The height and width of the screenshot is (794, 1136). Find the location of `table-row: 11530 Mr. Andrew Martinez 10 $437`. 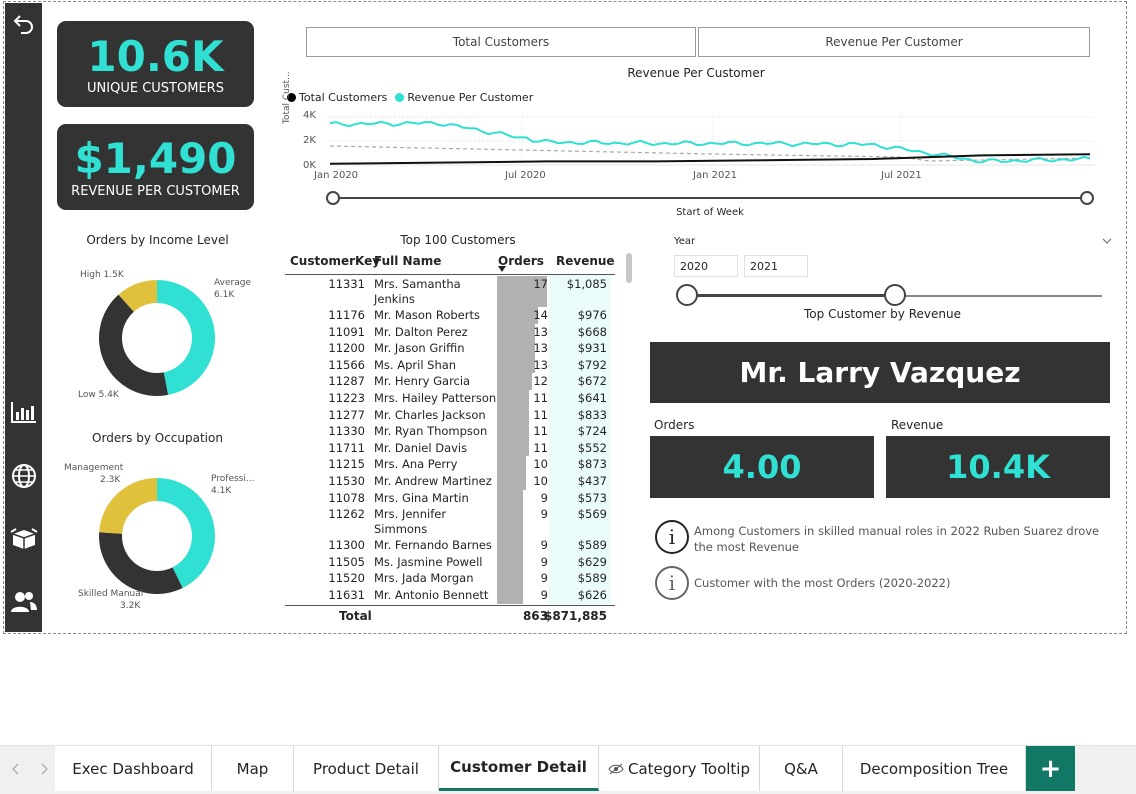

table-row: 11530 Mr. Andrew Martinez 10 $437 is located at coordinates (450, 481).